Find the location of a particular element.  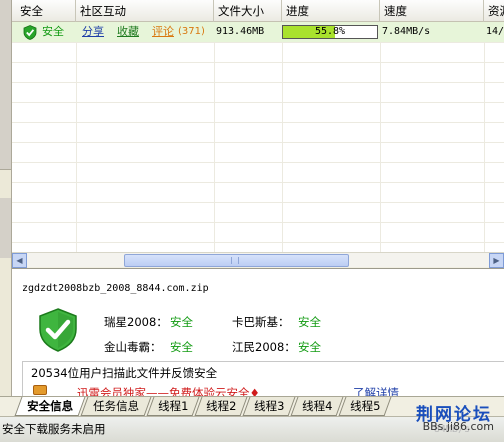

tab-label: 线程2 is located at coordinates (221, 406).